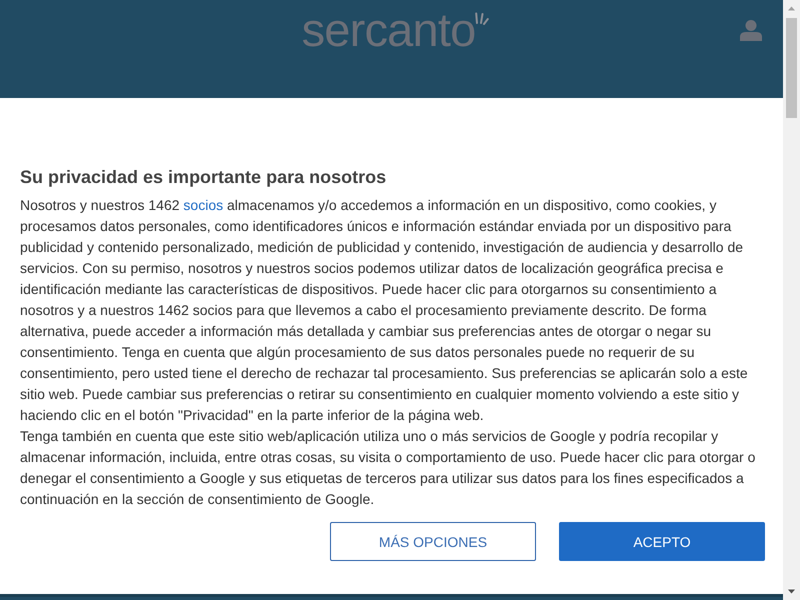 The width and height of the screenshot is (800, 600). Describe the element at coordinates (389, 30) in the screenshot. I see `logo-text: sercanto` at that location.